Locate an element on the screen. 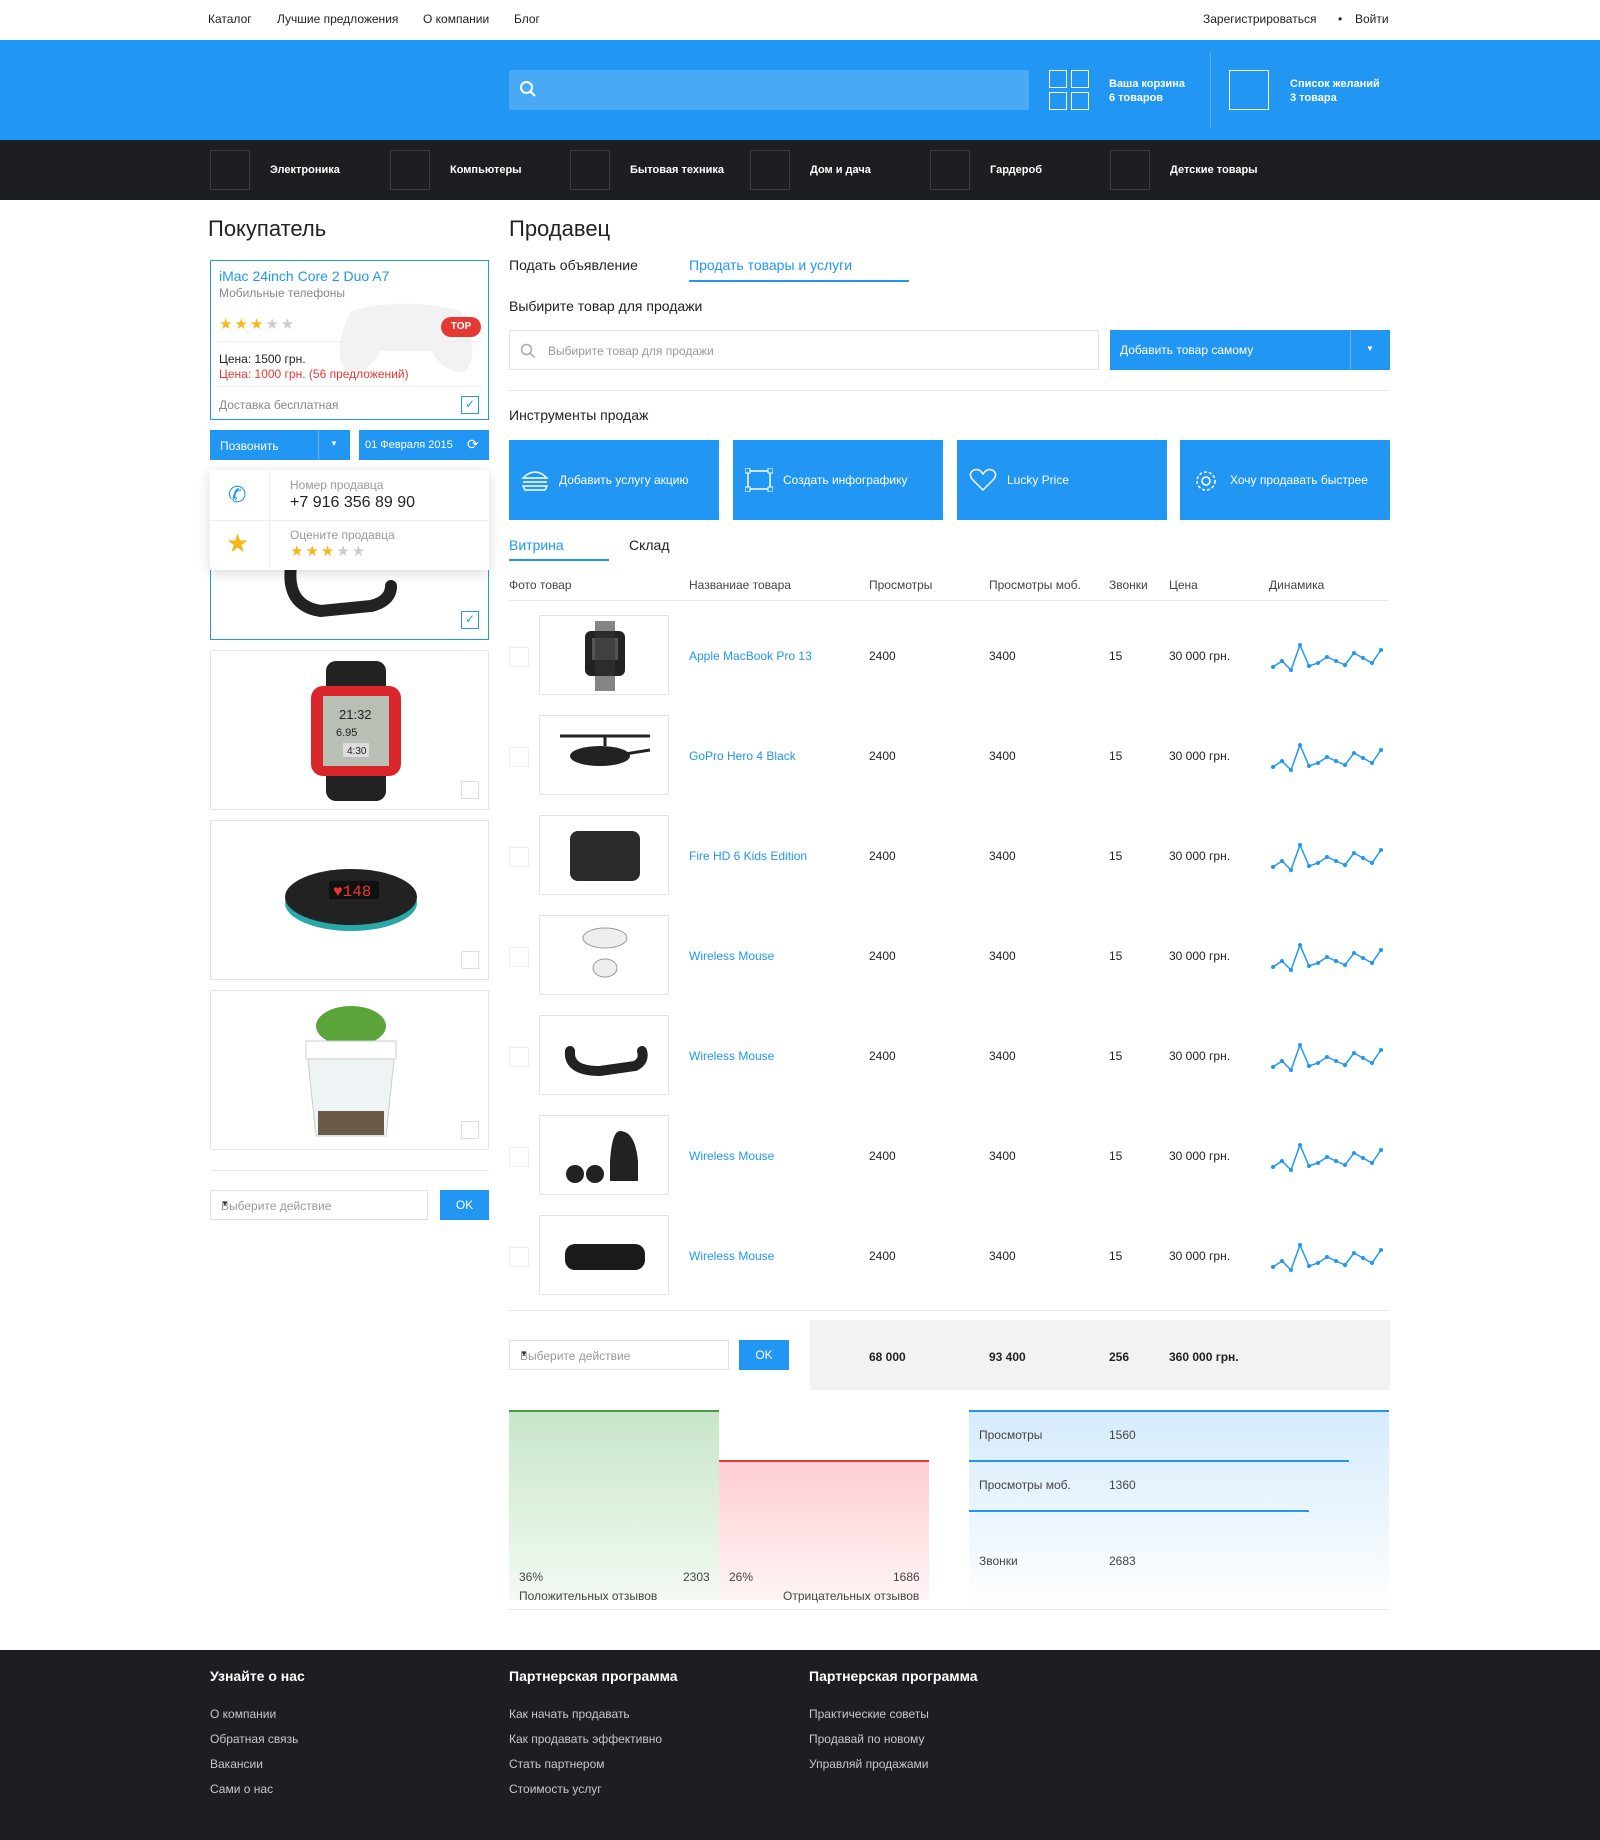  search-input is located at coordinates (769, 90).